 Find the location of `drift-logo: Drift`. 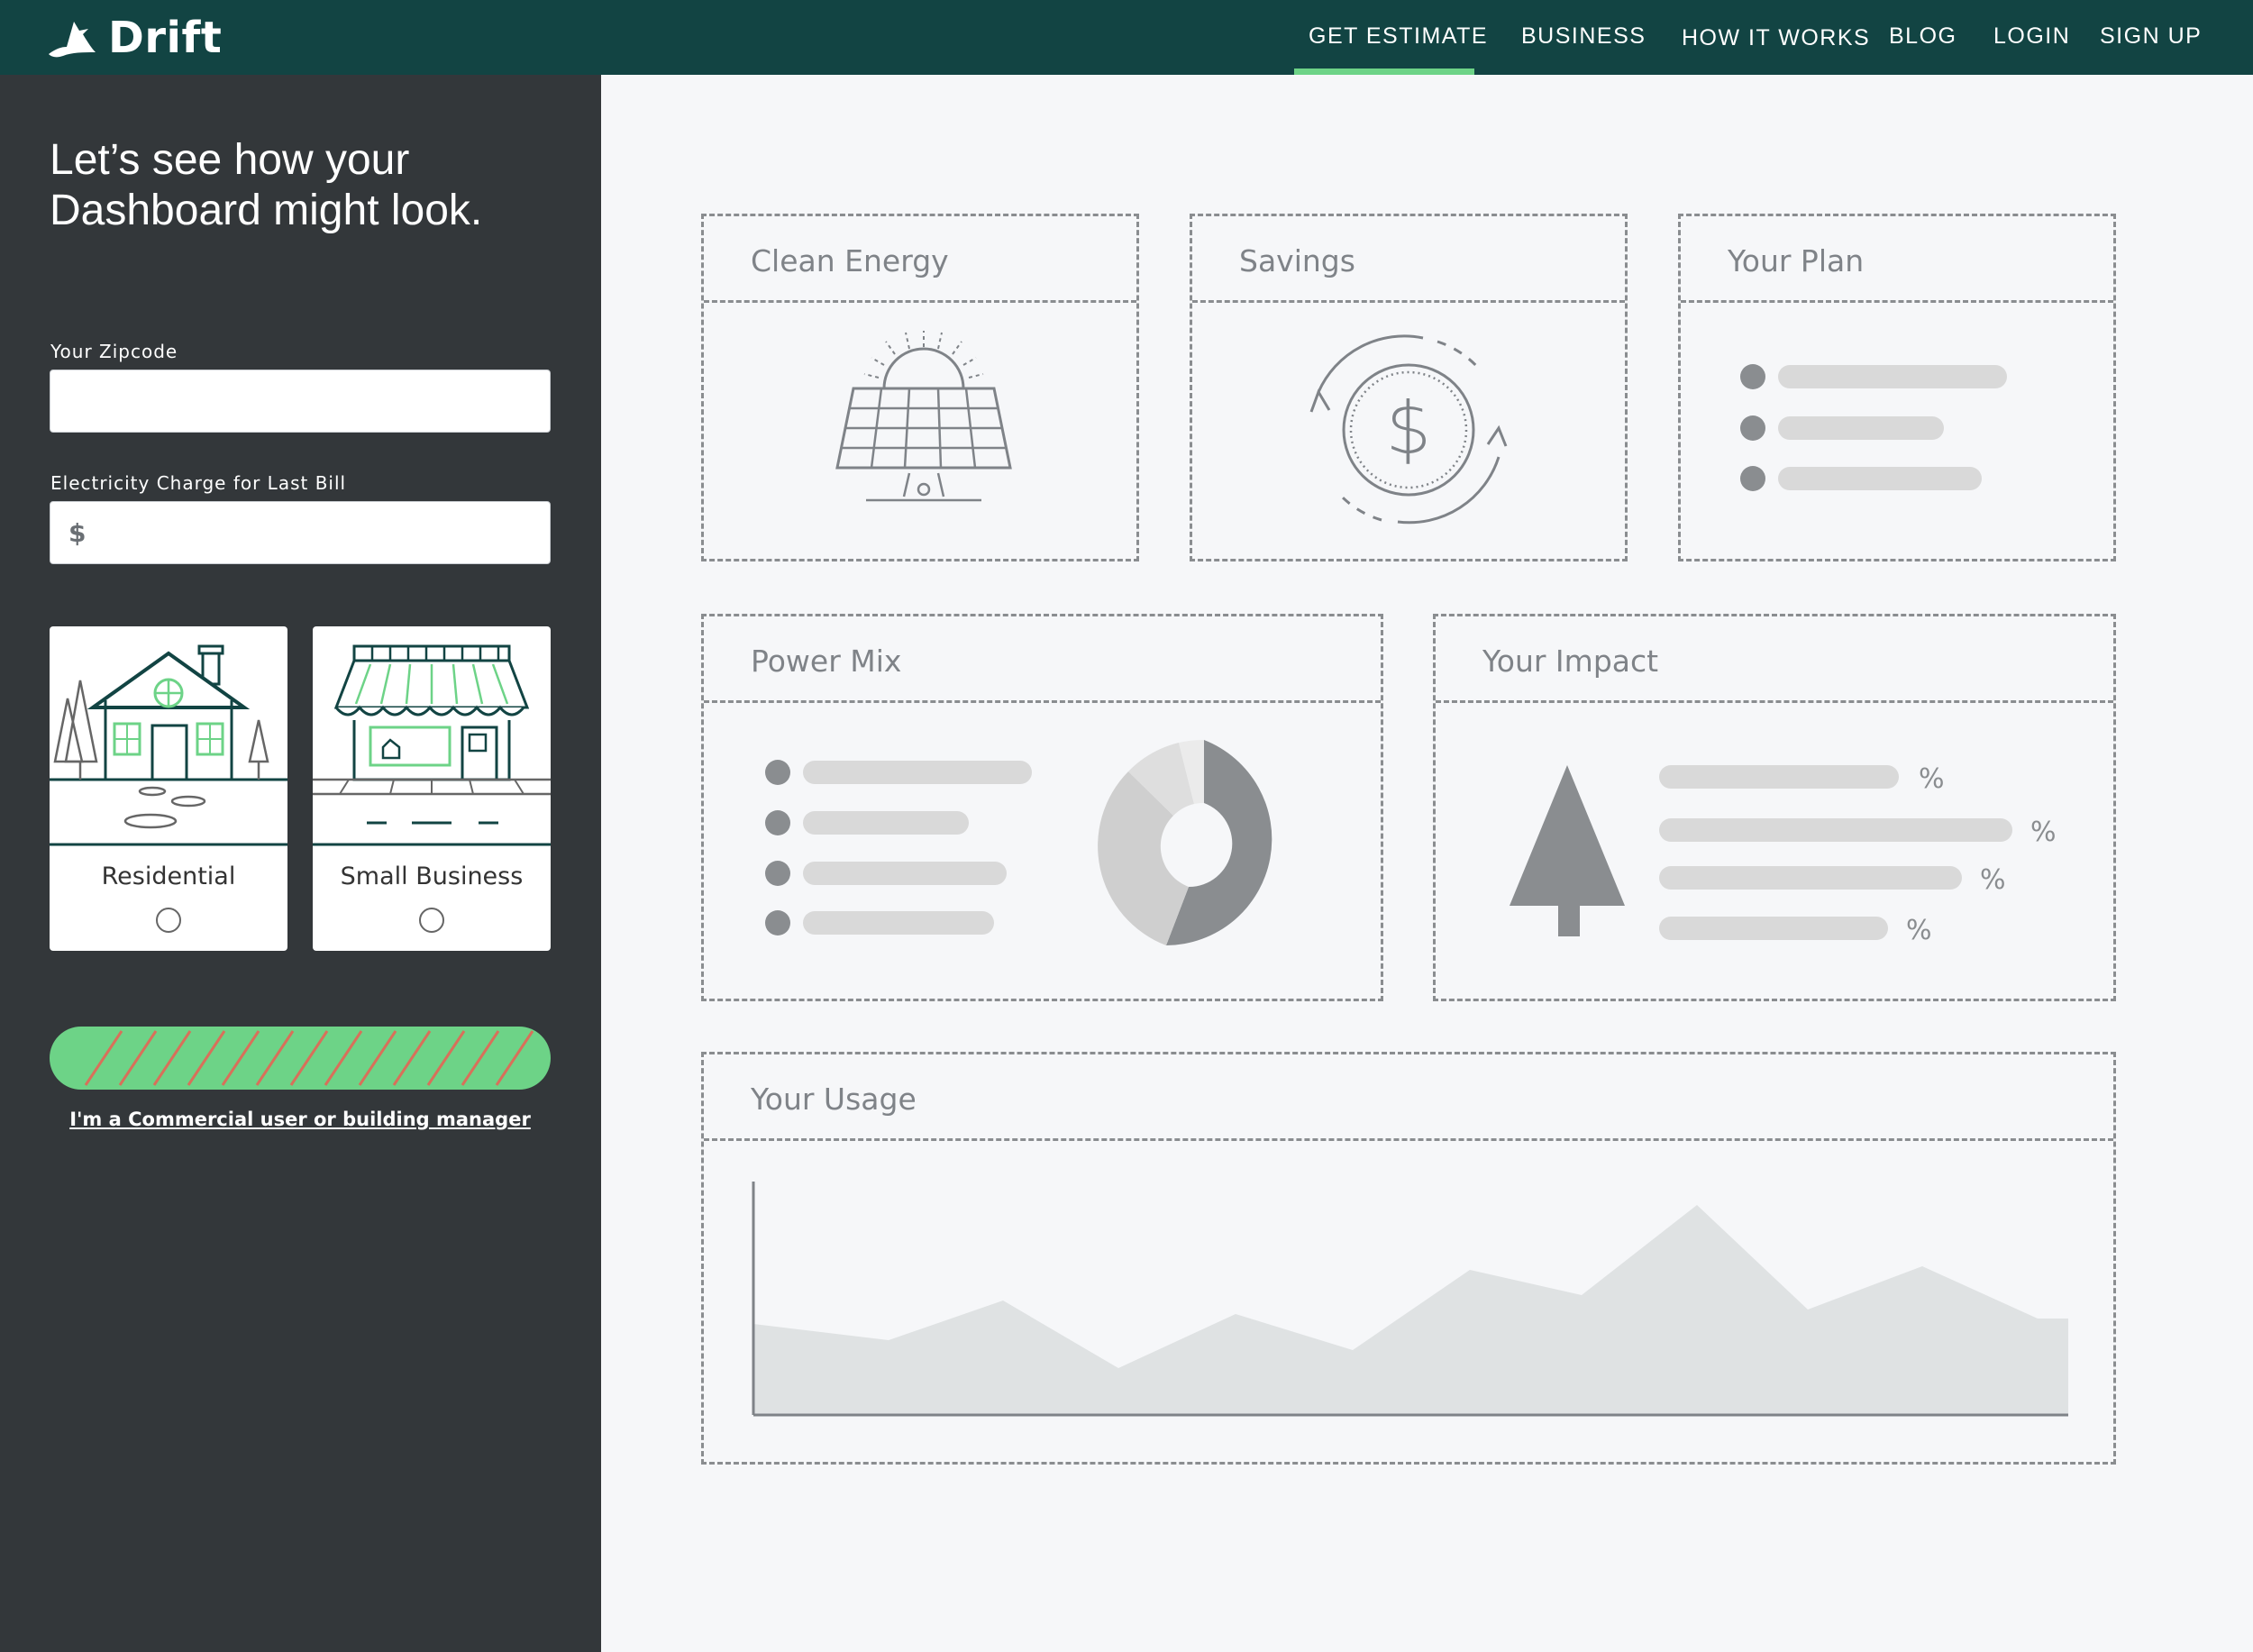

drift-logo: Drift is located at coordinates (134, 38).